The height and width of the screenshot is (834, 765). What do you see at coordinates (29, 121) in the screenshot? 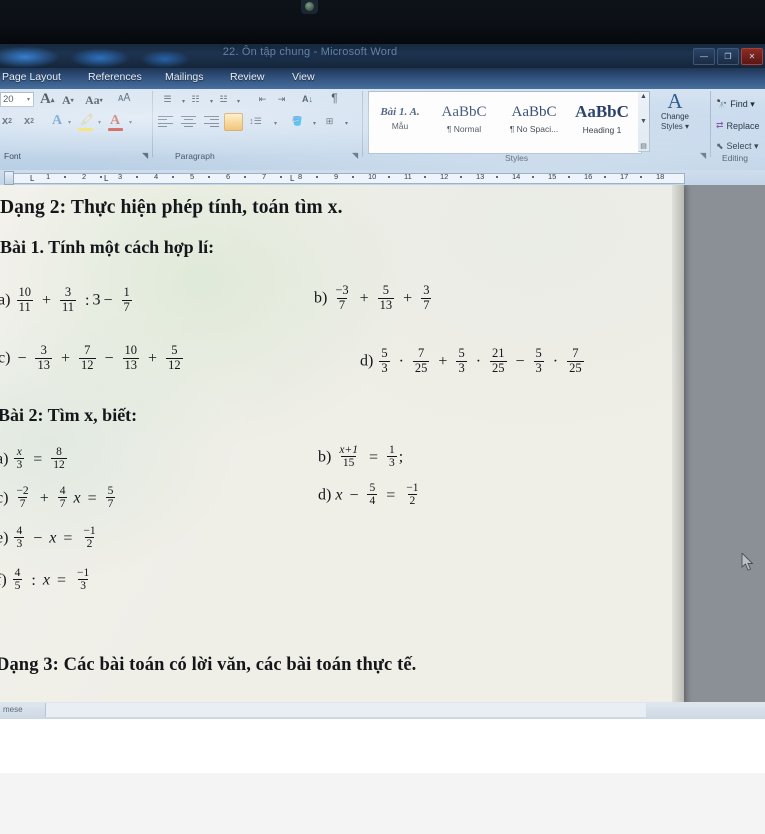
I see `superscript-button: x2` at bounding box center [29, 121].